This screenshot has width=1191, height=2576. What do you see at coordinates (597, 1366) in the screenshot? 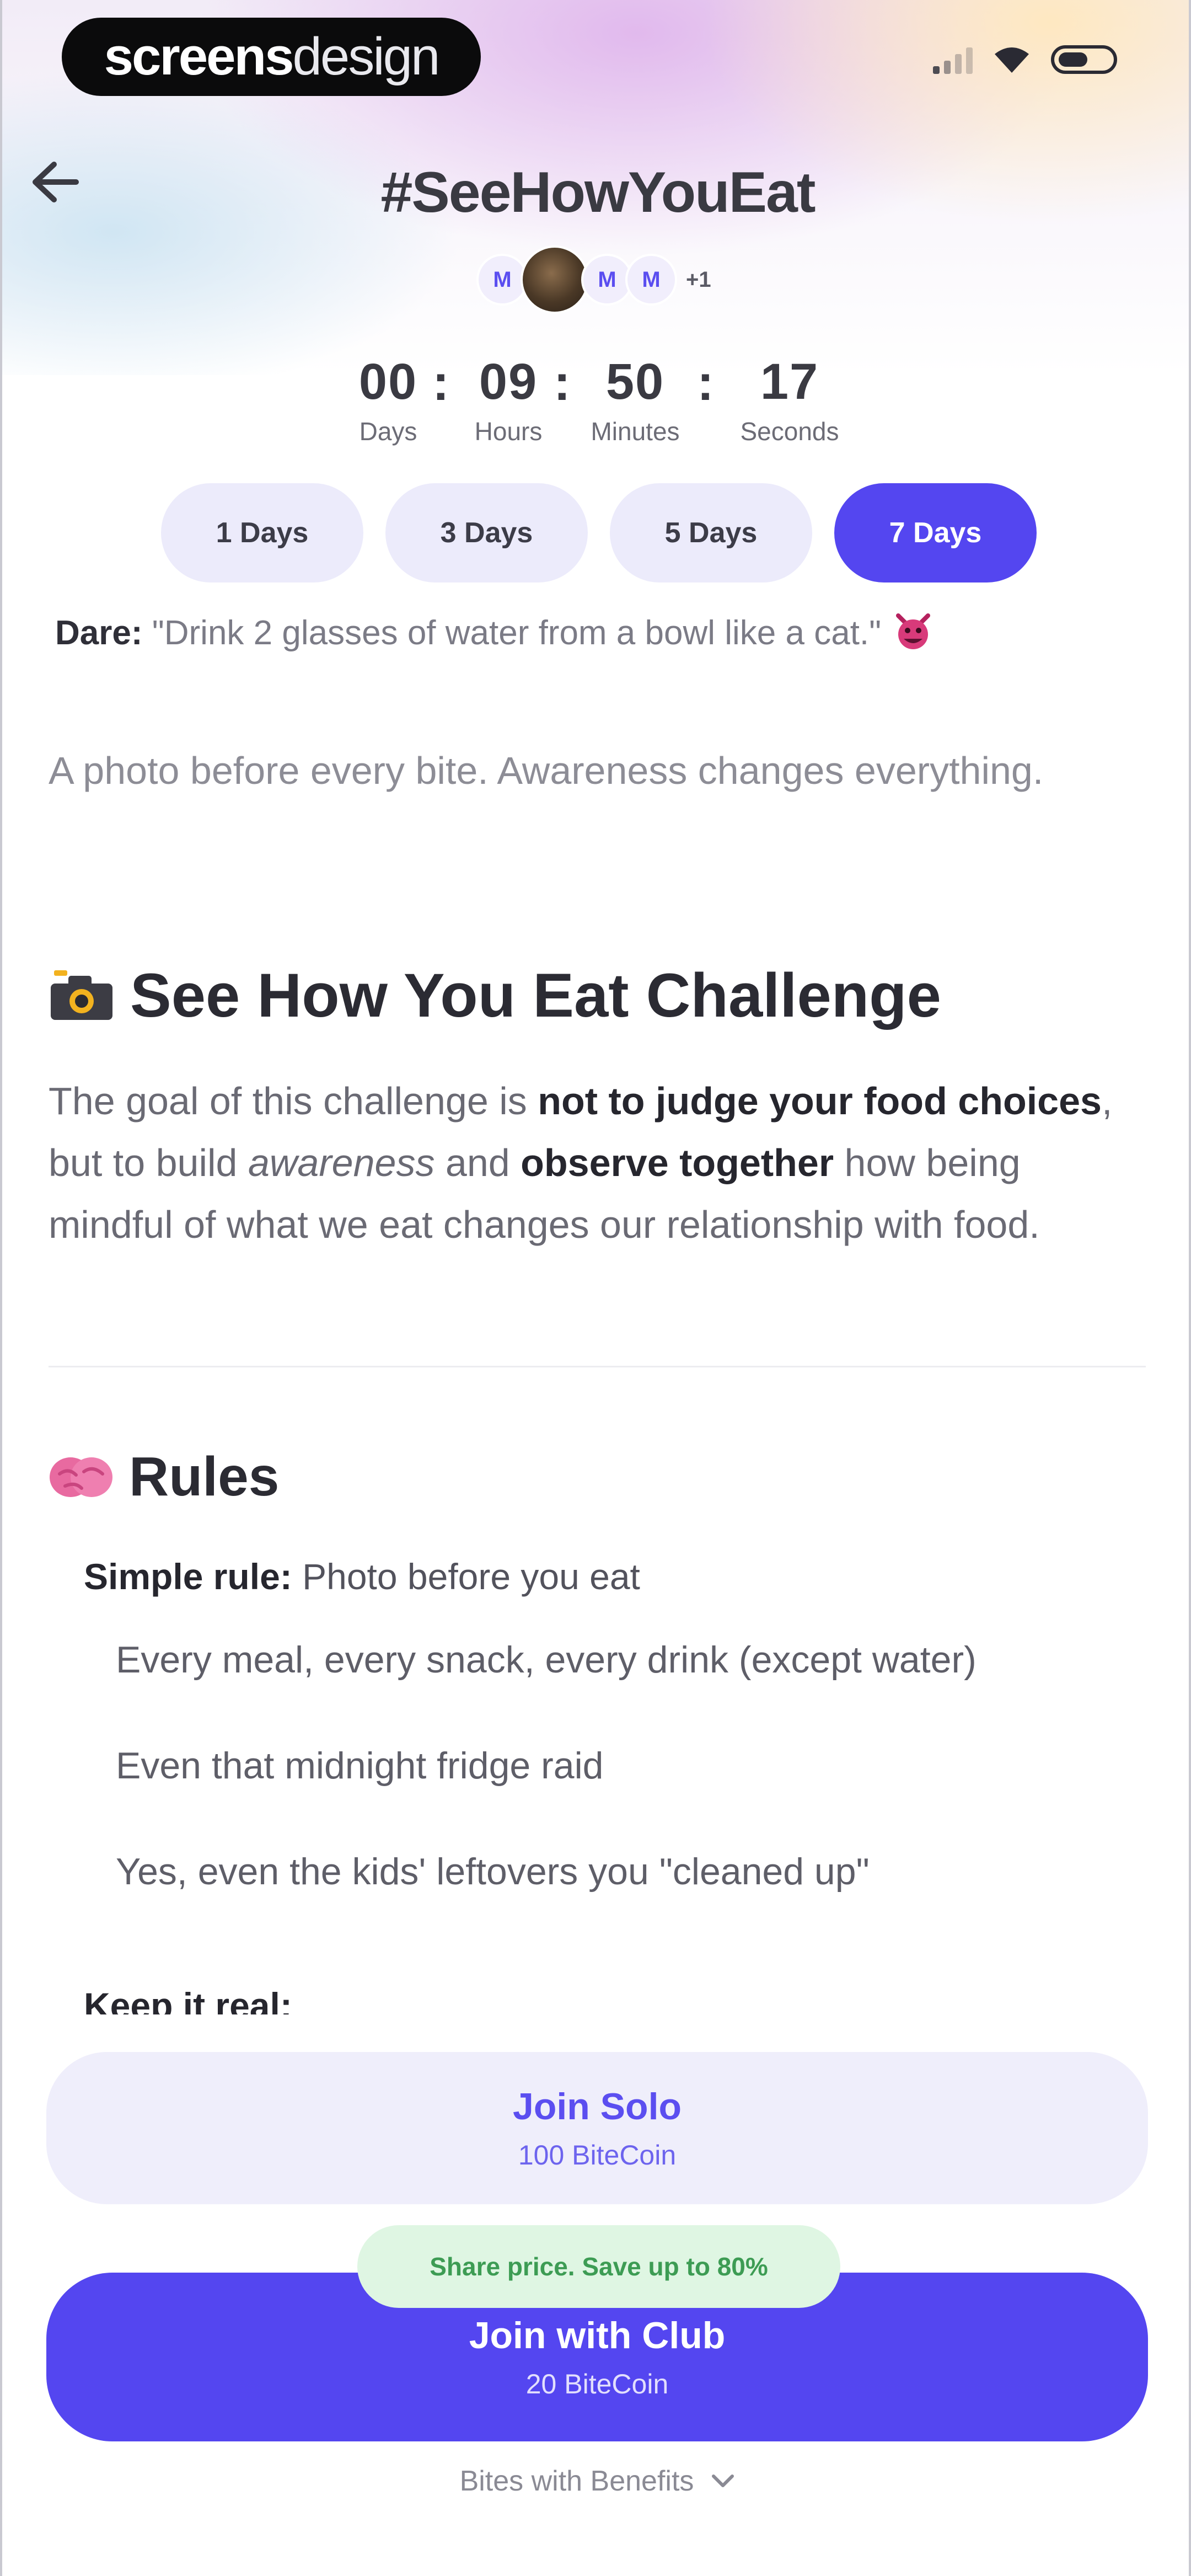
I see `section-divider` at bounding box center [597, 1366].